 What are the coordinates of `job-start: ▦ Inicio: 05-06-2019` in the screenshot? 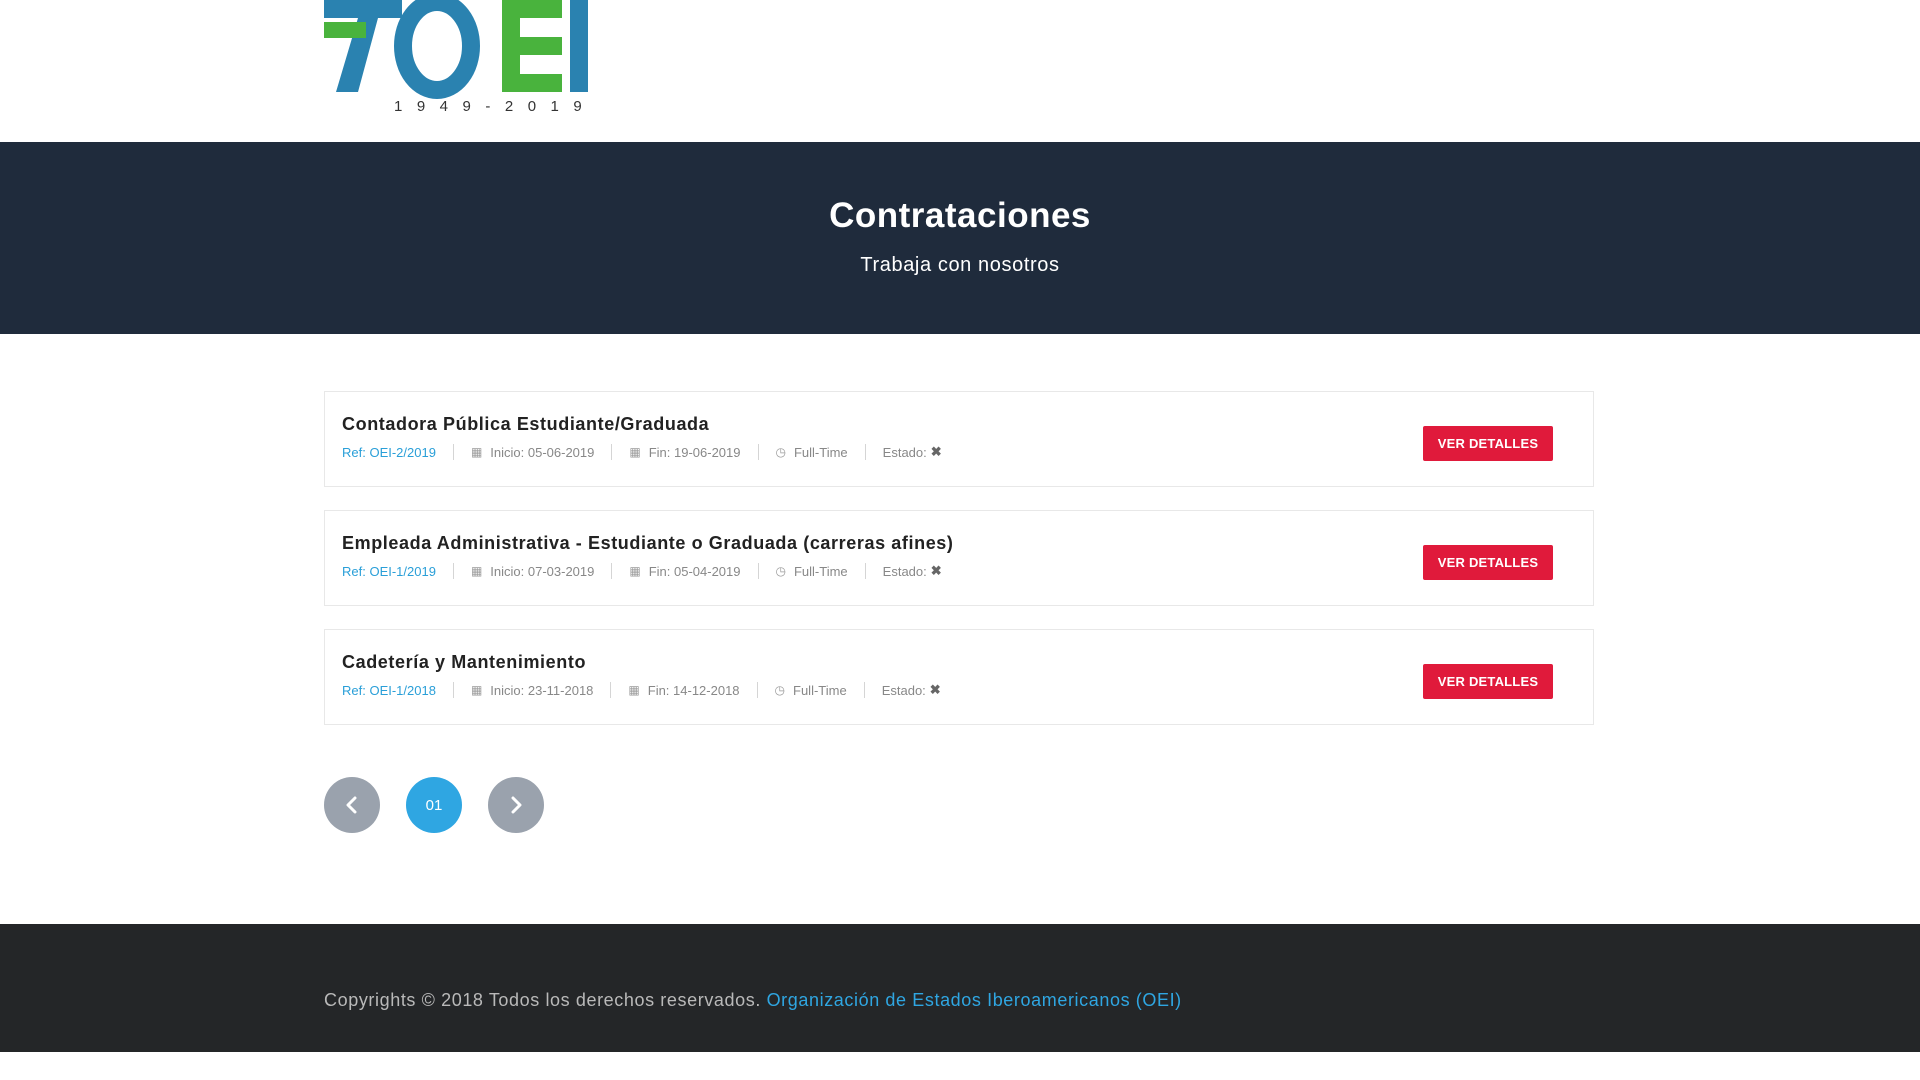 It's located at (531, 452).